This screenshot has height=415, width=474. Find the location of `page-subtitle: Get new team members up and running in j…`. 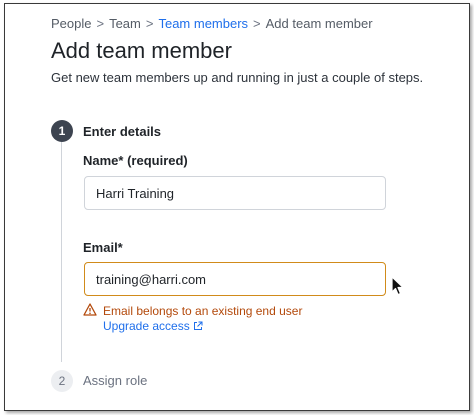

page-subtitle: Get new team members up and running in j… is located at coordinates (237, 77).